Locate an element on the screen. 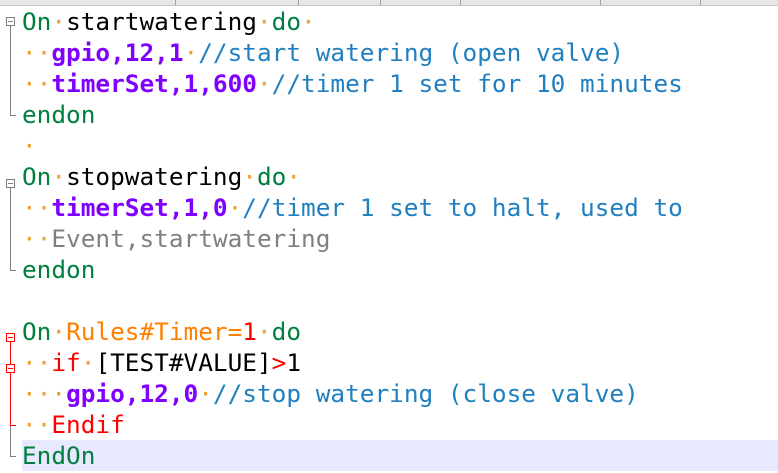 This screenshot has width=778, height=473. event-name: startwatering is located at coordinates (161, 21).